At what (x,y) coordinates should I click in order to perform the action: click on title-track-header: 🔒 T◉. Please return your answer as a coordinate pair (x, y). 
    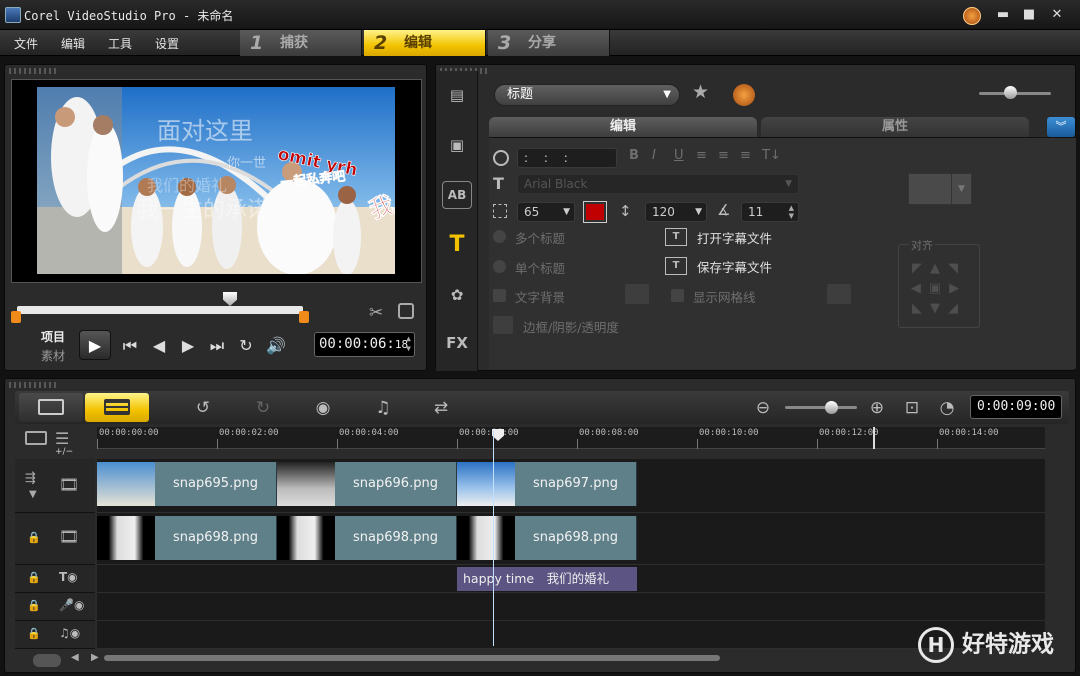
    Looking at the image, I should click on (55, 579).